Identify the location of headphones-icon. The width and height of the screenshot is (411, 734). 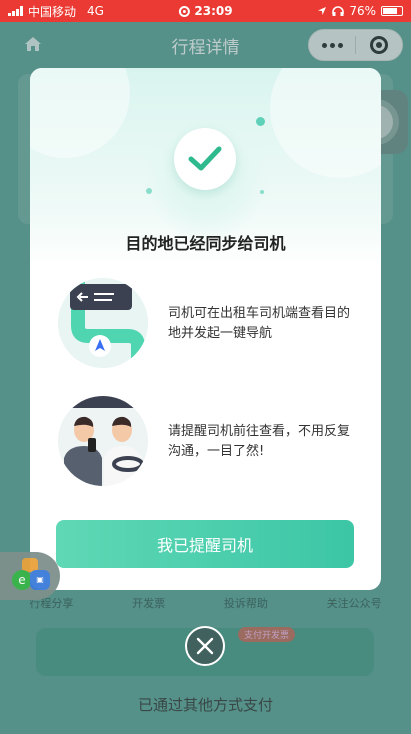
(338, 11).